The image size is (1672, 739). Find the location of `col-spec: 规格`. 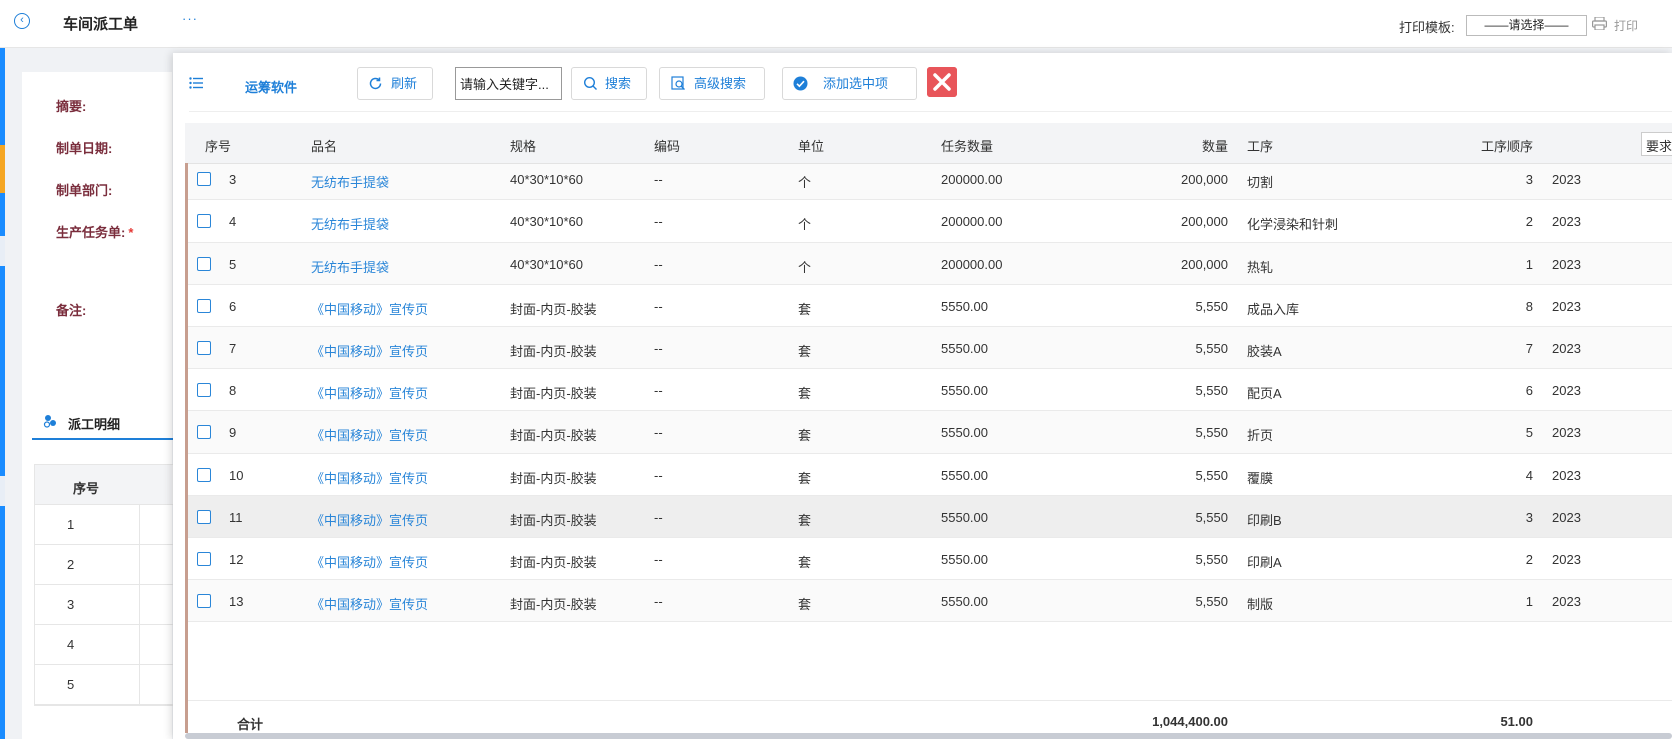

col-spec: 规格 is located at coordinates (523, 145).